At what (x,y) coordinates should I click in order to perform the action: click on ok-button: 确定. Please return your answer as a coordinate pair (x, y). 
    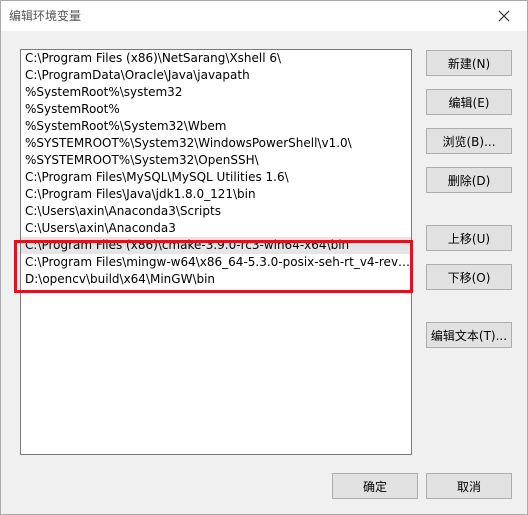
    Looking at the image, I should click on (375, 486).